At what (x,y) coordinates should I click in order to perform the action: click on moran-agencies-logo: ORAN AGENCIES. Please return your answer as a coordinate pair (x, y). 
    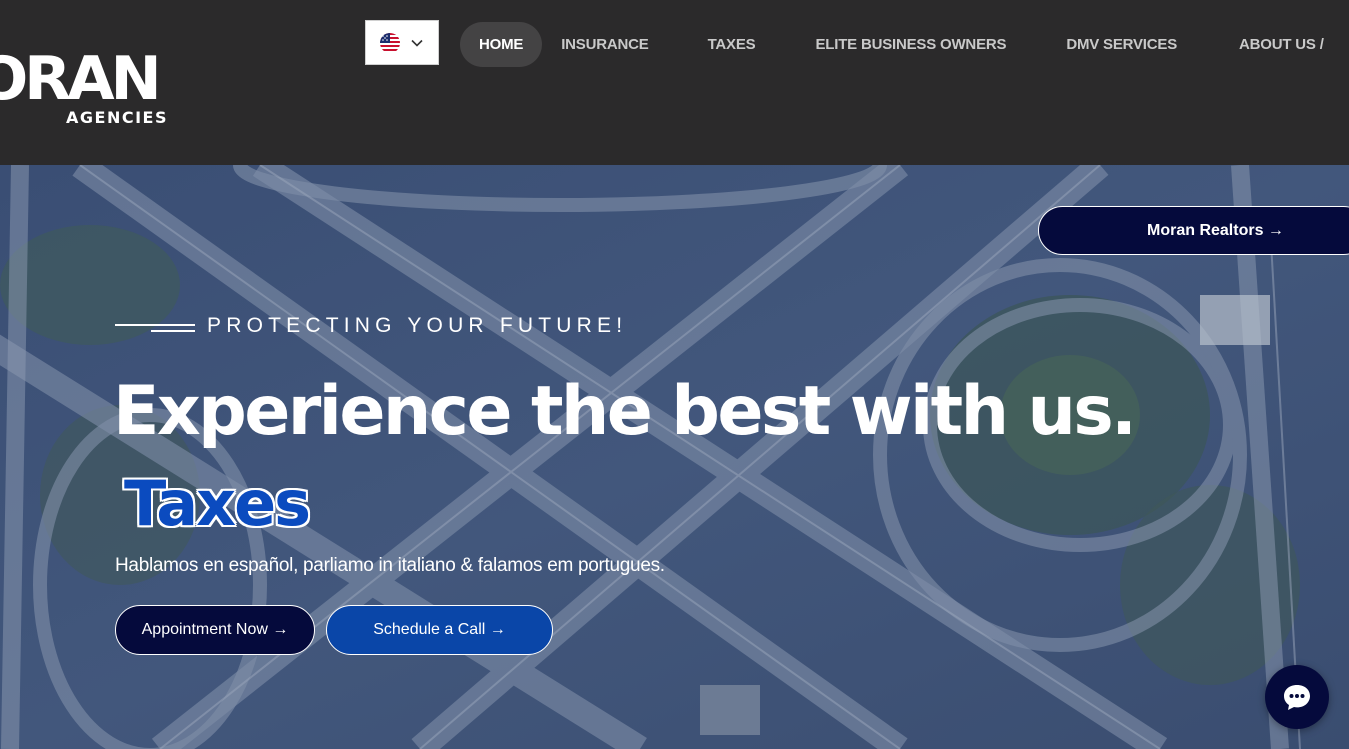
    Looking at the image, I should click on (90, 89).